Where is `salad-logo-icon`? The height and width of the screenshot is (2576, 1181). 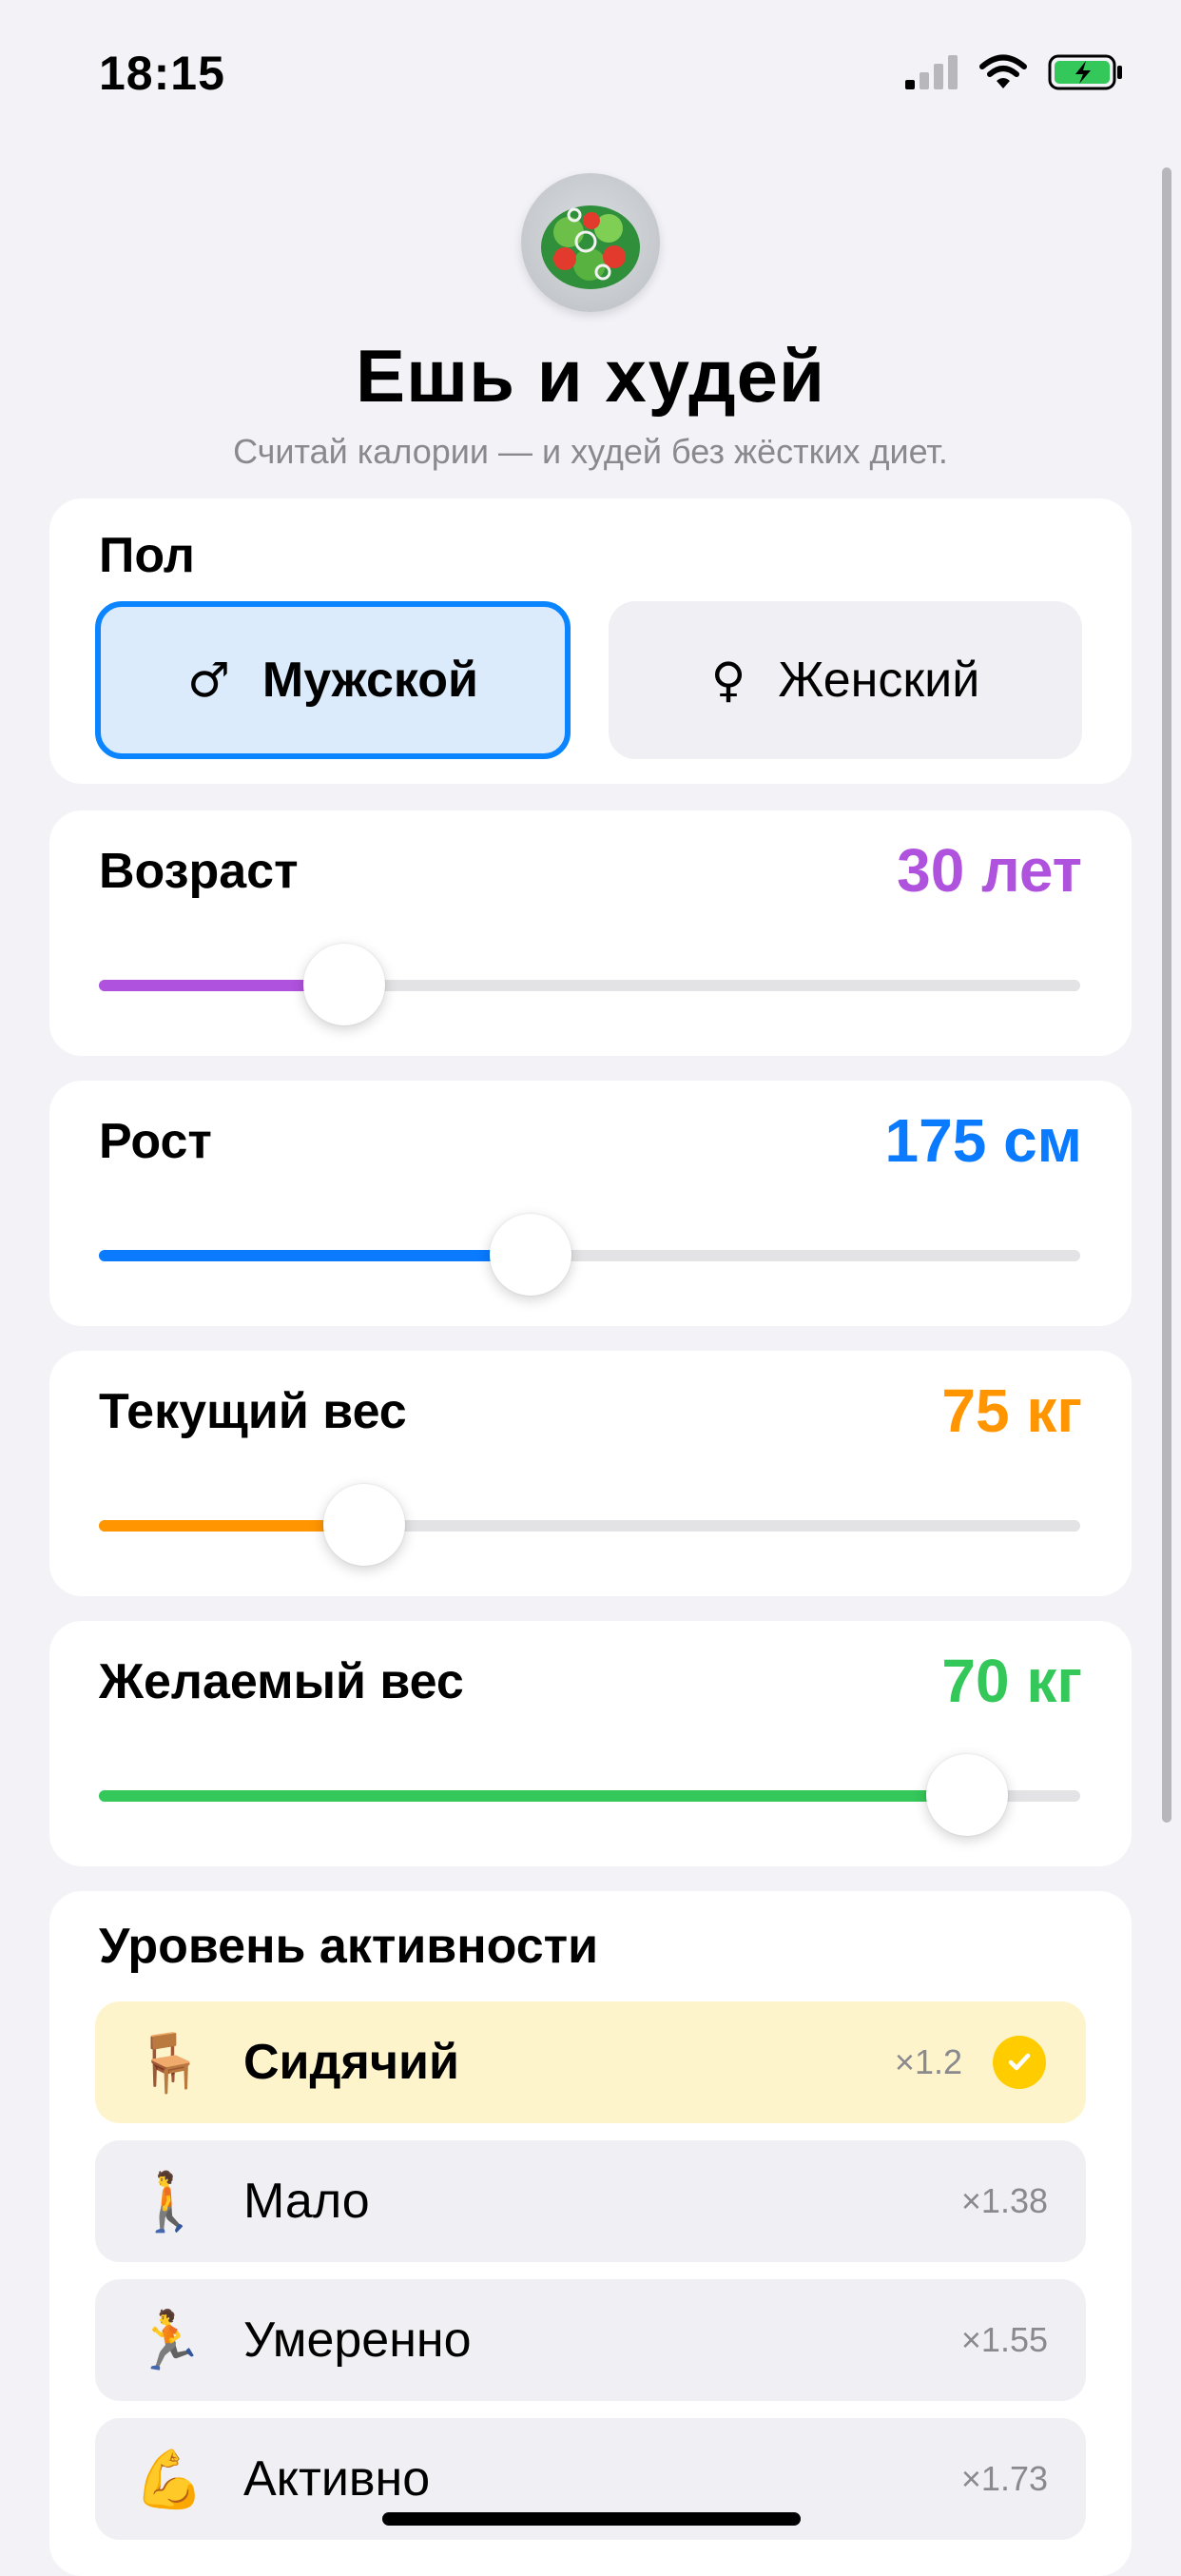 salad-logo-icon is located at coordinates (590, 242).